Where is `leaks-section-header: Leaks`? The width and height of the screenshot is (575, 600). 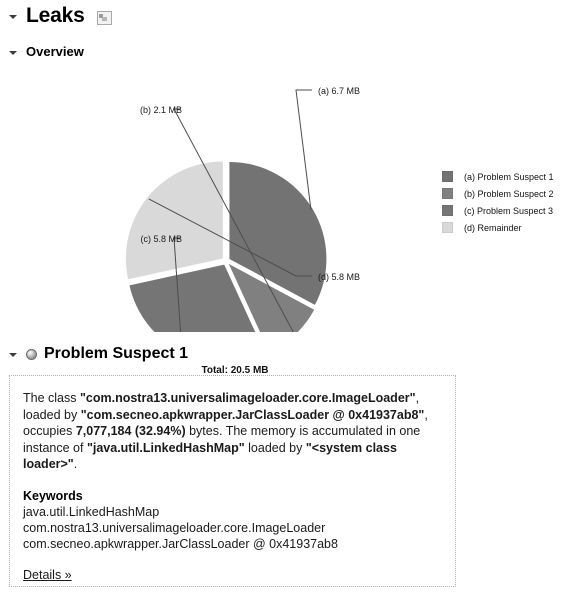 leaks-section-header: Leaks is located at coordinates (60, 16).